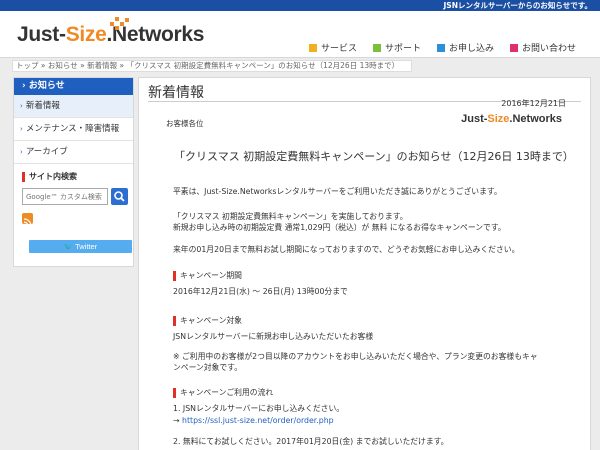 The width and height of the screenshot is (600, 450). I want to click on twitter-bird-icon: 🐦, so click(68, 246).